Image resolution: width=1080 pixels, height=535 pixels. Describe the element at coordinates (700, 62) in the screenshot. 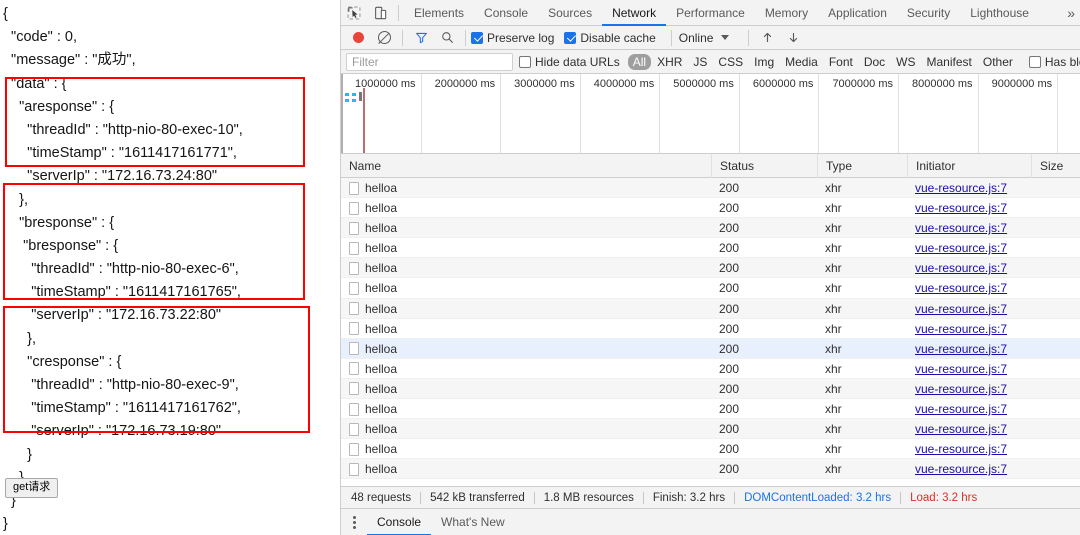

I see `filter-type-js: JS` at that location.